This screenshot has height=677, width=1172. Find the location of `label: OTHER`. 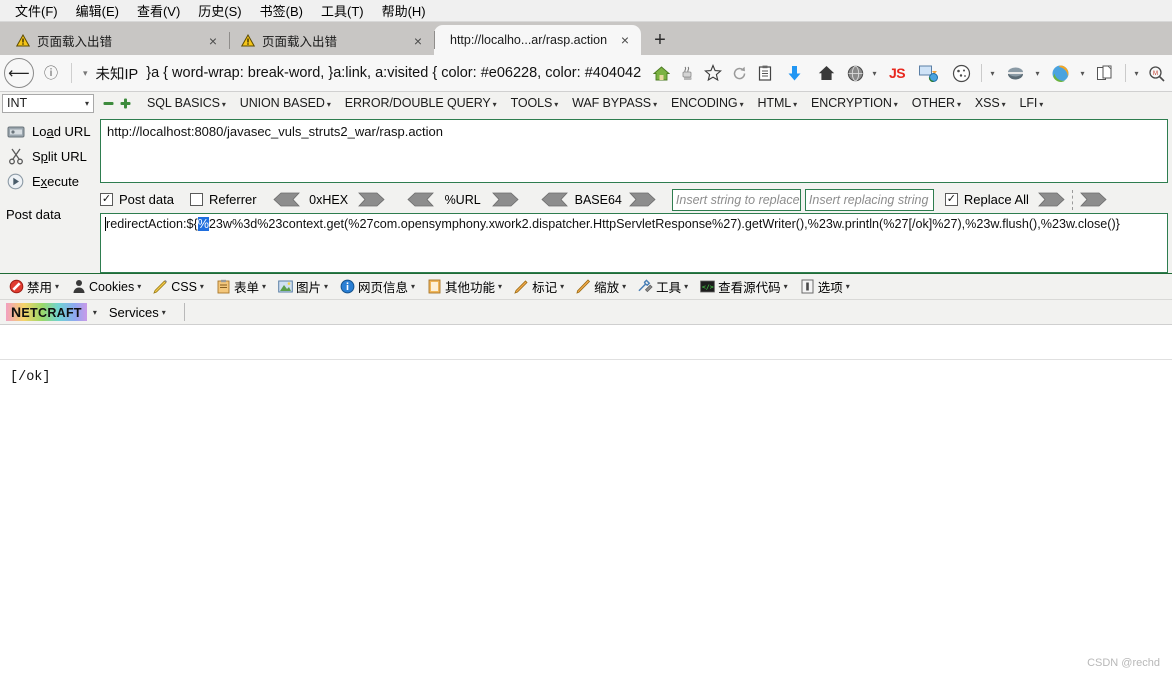

label: OTHER is located at coordinates (933, 103).